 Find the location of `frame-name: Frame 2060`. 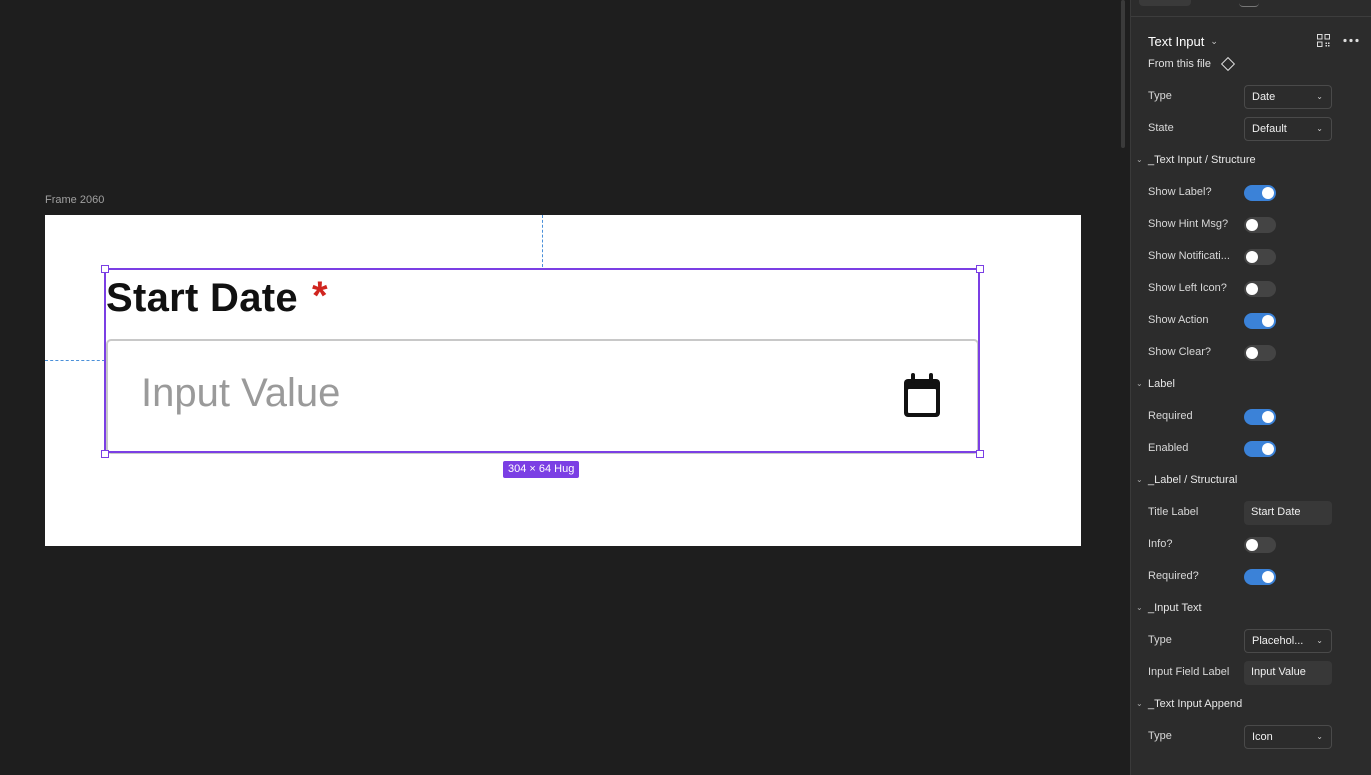

frame-name: Frame 2060 is located at coordinates (74, 200).